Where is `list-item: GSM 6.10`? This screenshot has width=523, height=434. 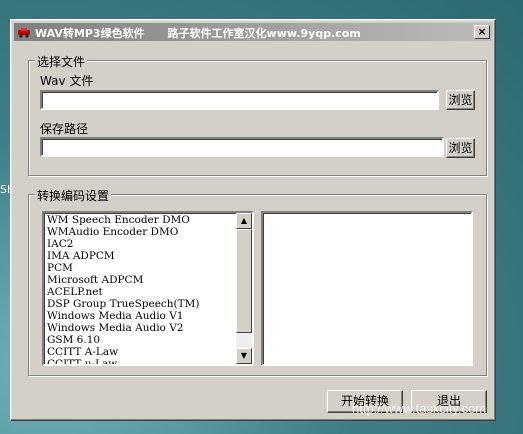
list-item: GSM 6.10 is located at coordinates (148, 340).